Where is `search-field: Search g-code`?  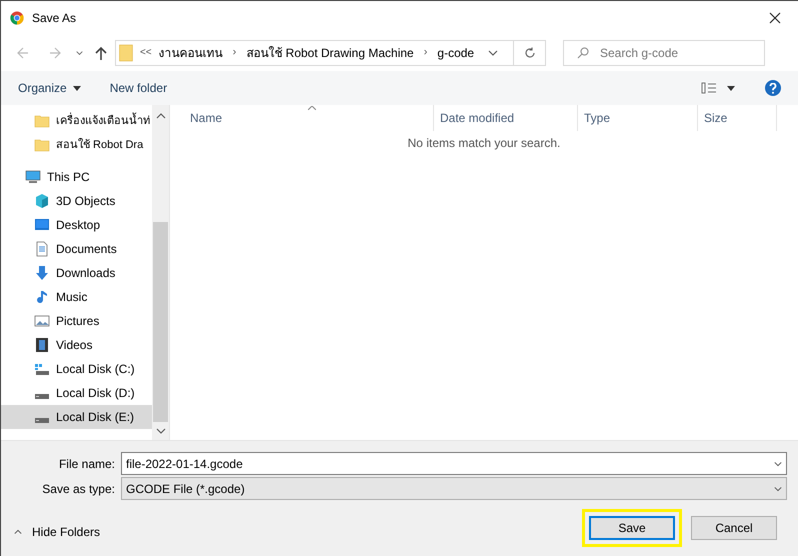
search-field: Search g-code is located at coordinates (664, 53).